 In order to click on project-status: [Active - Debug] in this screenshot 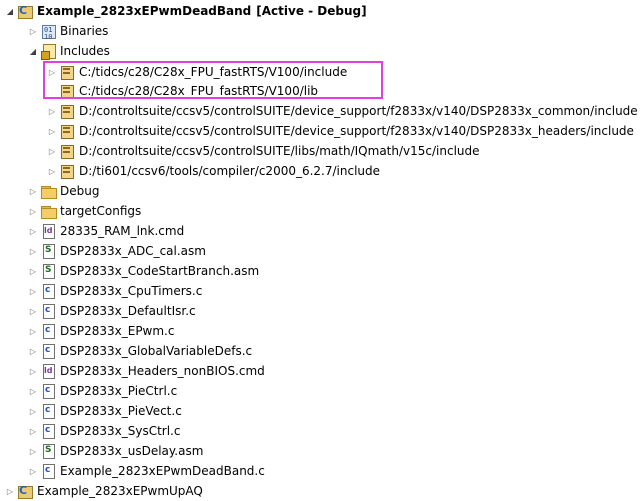, I will do `click(311, 11)`.